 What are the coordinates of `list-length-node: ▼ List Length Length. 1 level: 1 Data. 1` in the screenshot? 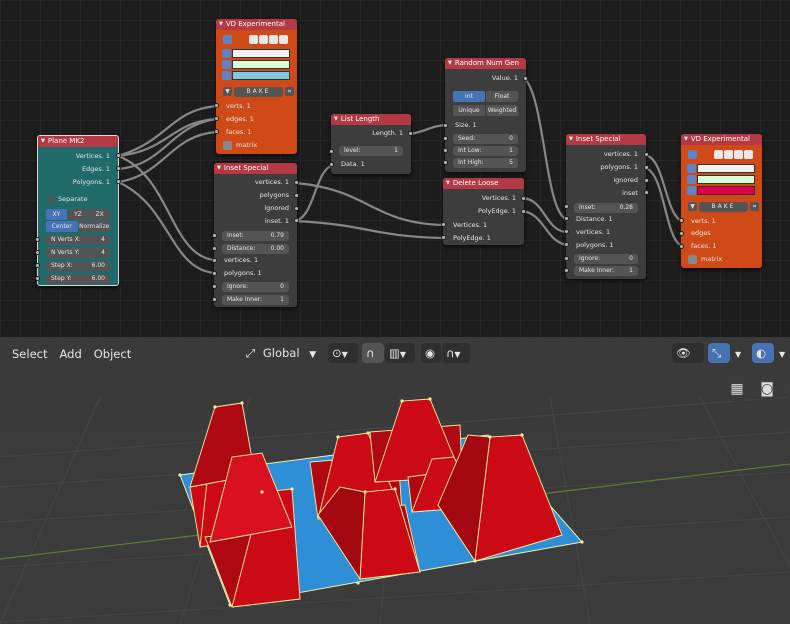 It's located at (371, 144).